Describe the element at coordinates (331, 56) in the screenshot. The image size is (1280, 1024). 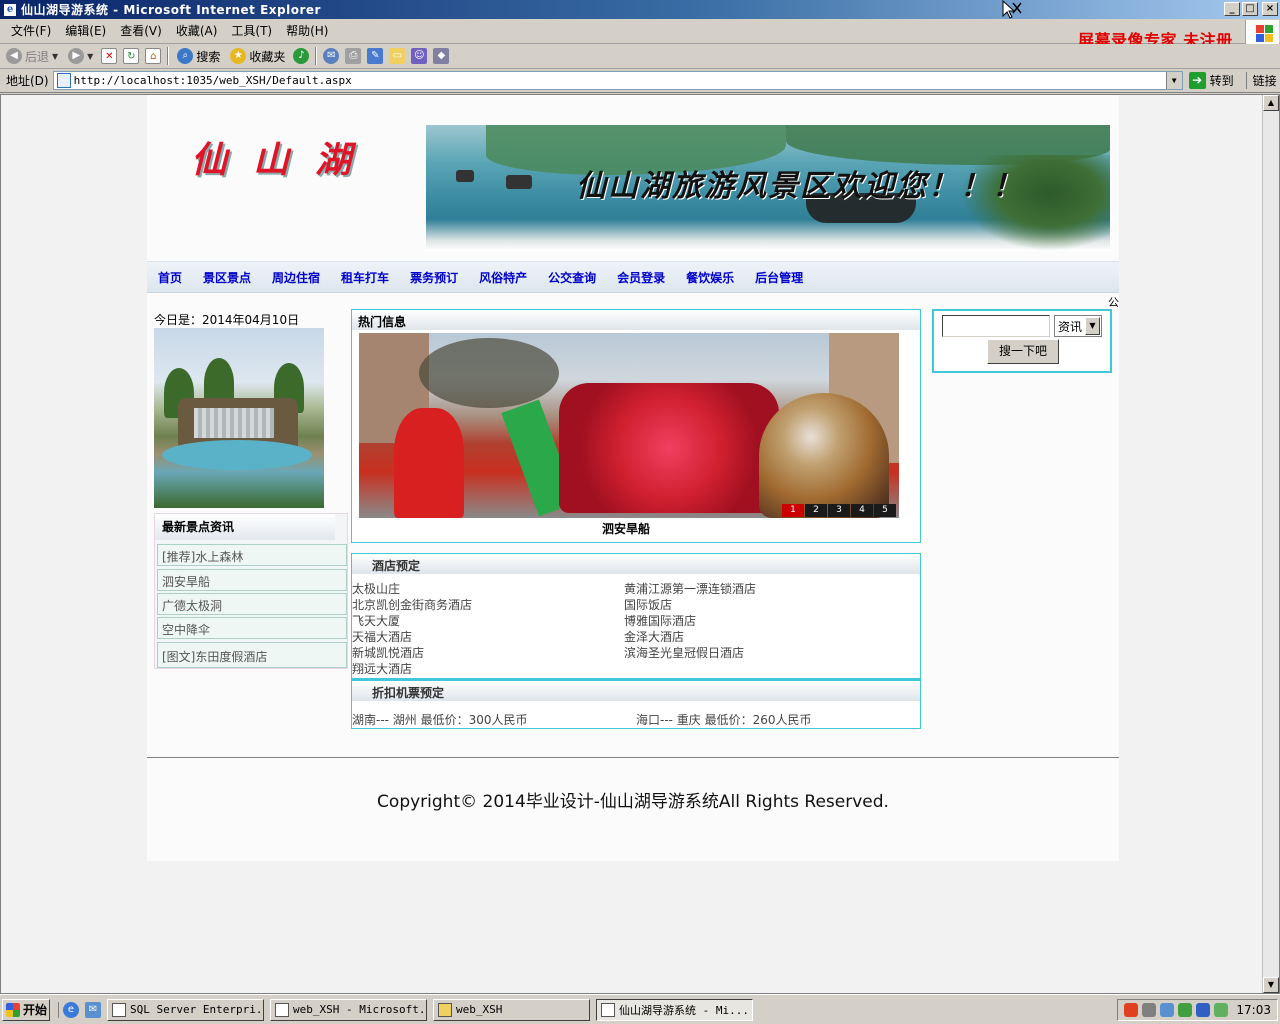
I see `mail-icon: ✉` at that location.